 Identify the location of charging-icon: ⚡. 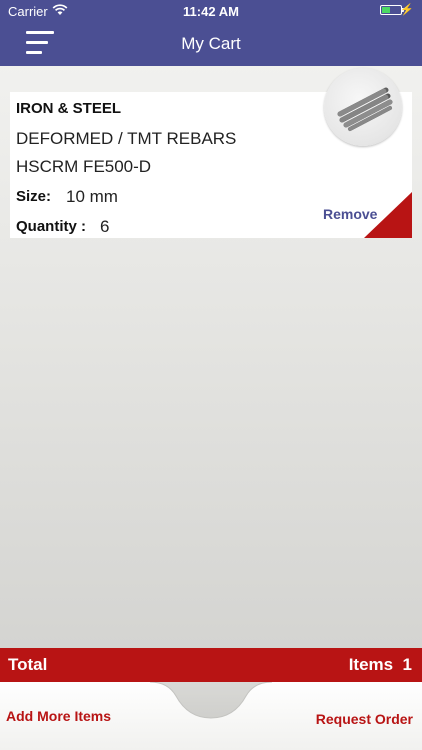
(407, 10).